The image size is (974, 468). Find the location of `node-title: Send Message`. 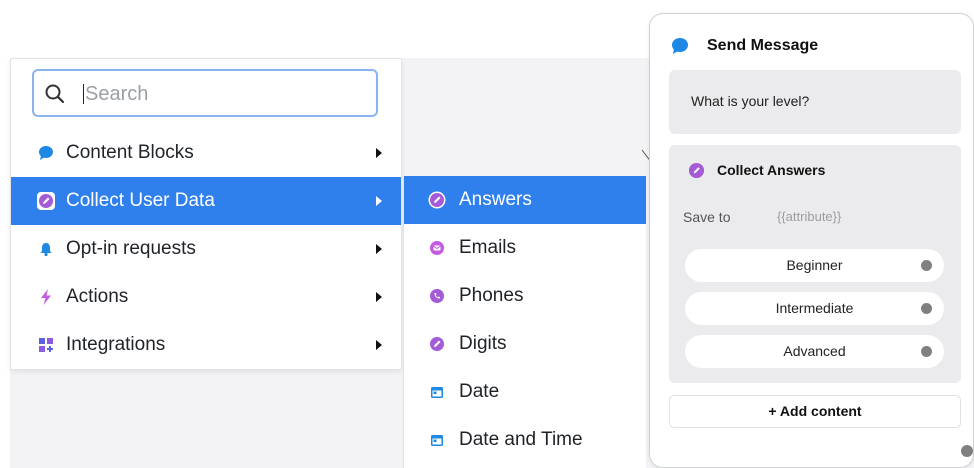

node-title: Send Message is located at coordinates (763, 45).